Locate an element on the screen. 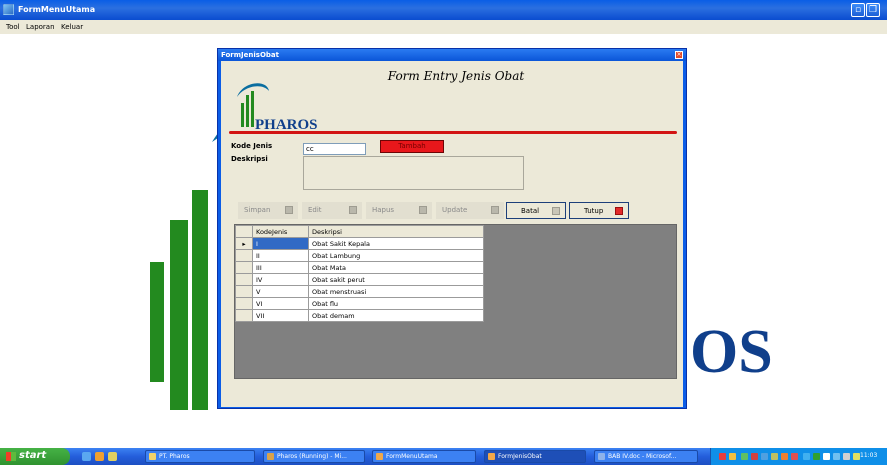 The image size is (887, 465). quicklaunch-desktop-icon is located at coordinates (112, 456).